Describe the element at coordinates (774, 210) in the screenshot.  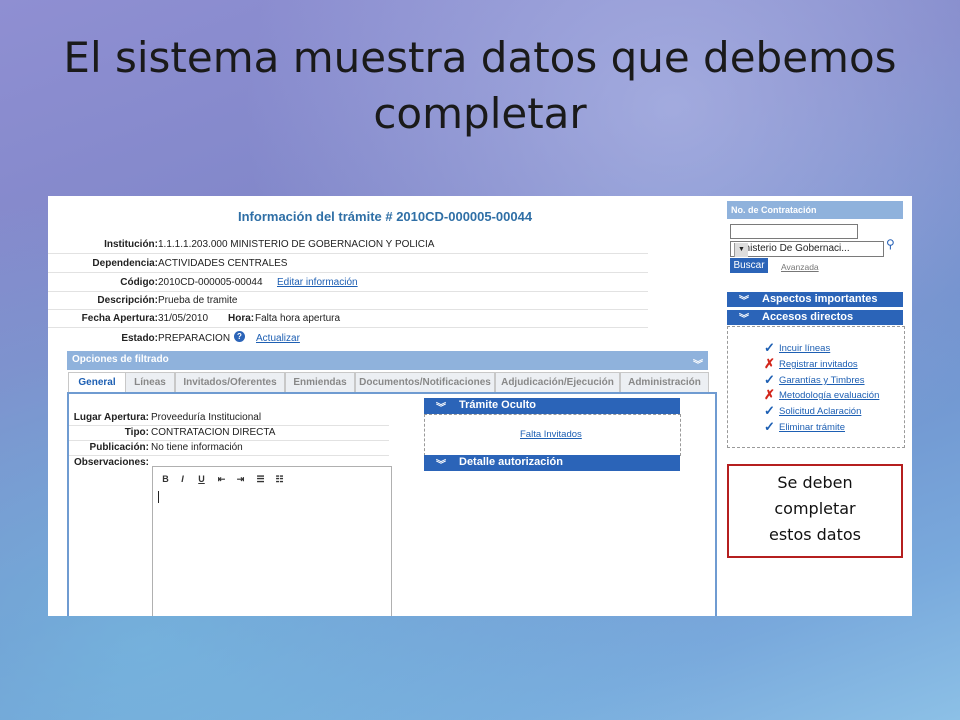
I see `contratacion-label: No. de Contratación` at that location.